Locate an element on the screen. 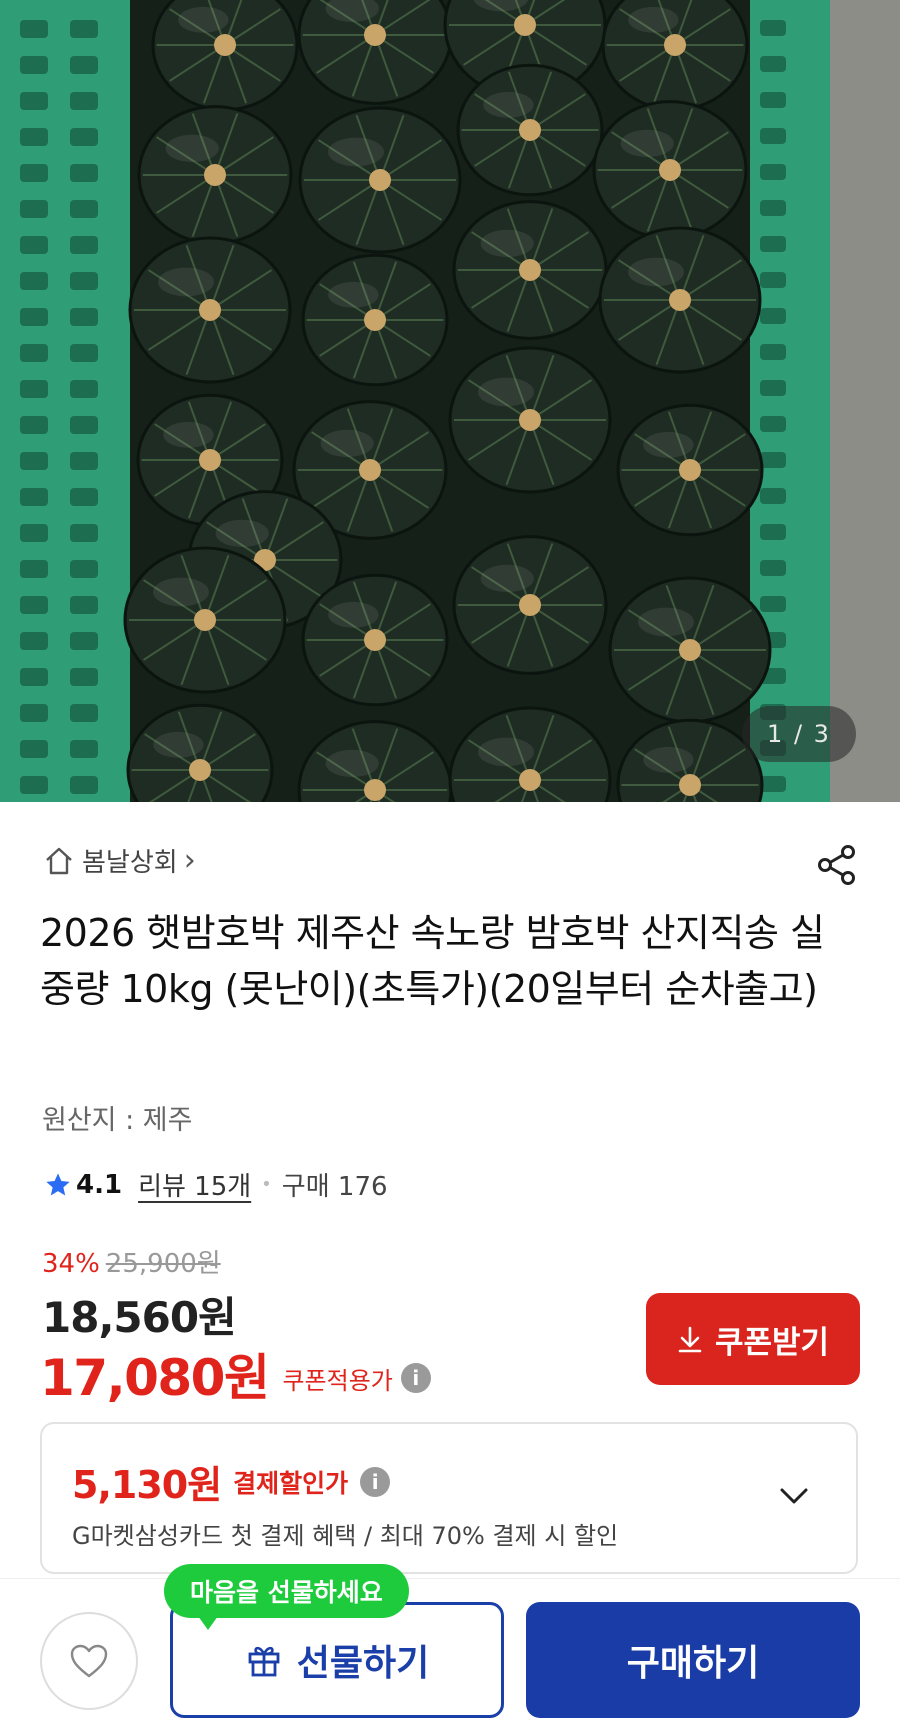 The height and width of the screenshot is (1725, 900). image-counter: 1 / 3 is located at coordinates (799, 734).